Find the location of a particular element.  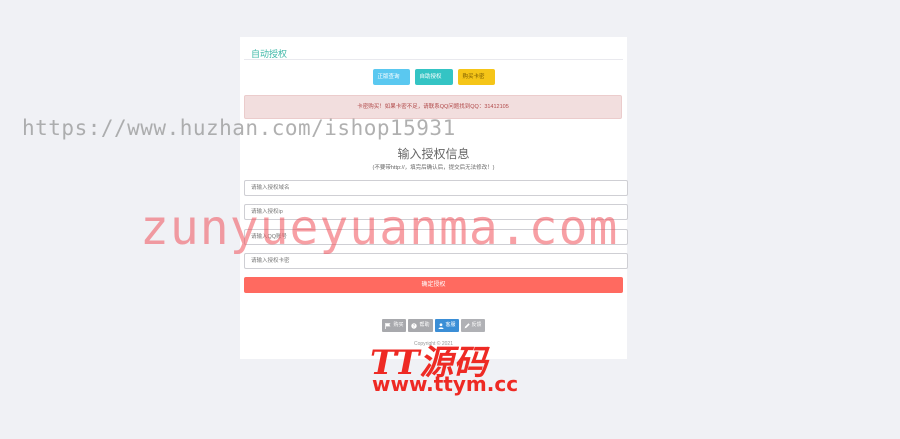

question-icon: ? is located at coordinates (414, 325).